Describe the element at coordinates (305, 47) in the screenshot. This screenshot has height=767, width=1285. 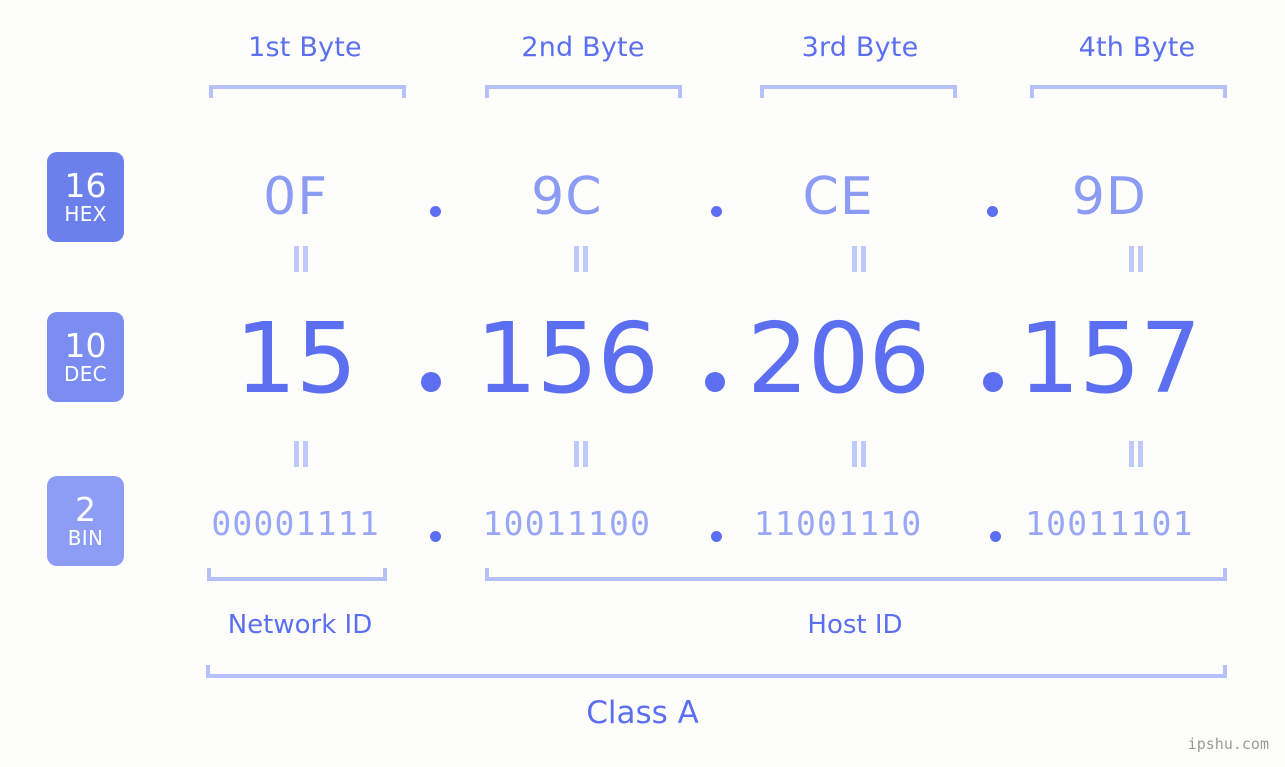
I see `byte-header-1: 1st Byte` at that location.